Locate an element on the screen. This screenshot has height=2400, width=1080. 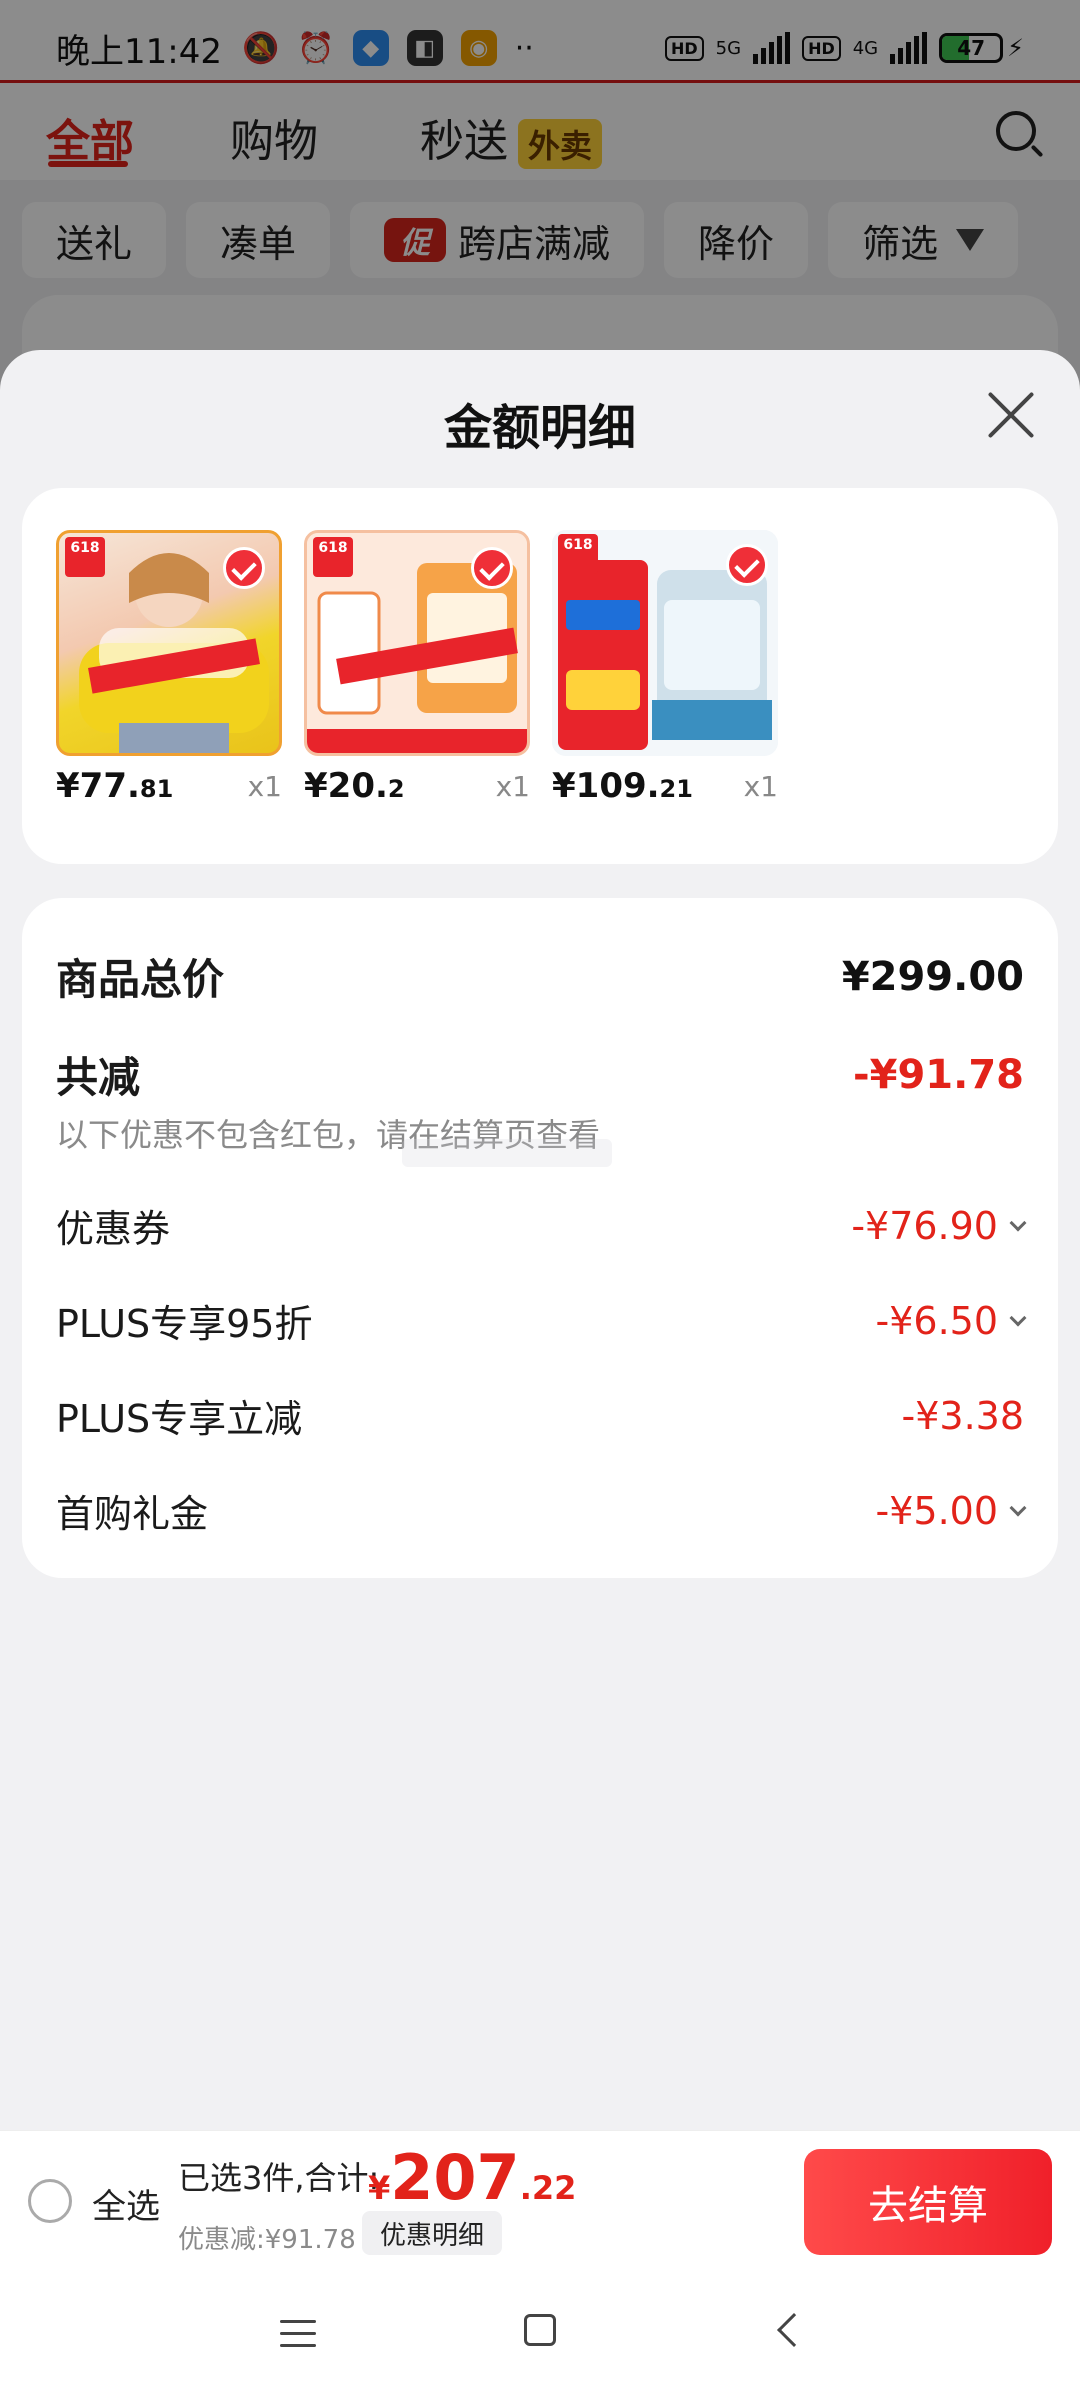
discount-value: -¥3.38 is located at coordinates (963, 1416).